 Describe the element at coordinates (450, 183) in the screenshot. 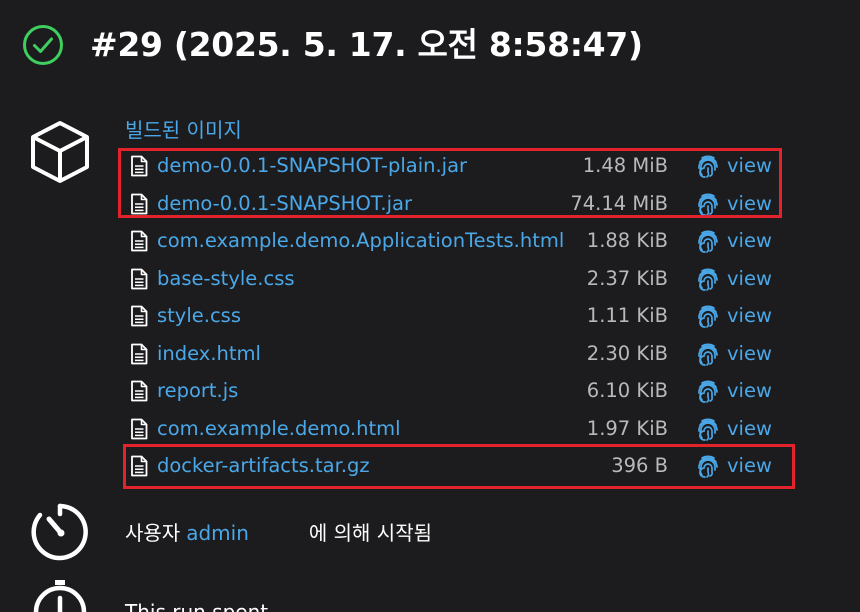

I see `highlight-box-jars` at that location.